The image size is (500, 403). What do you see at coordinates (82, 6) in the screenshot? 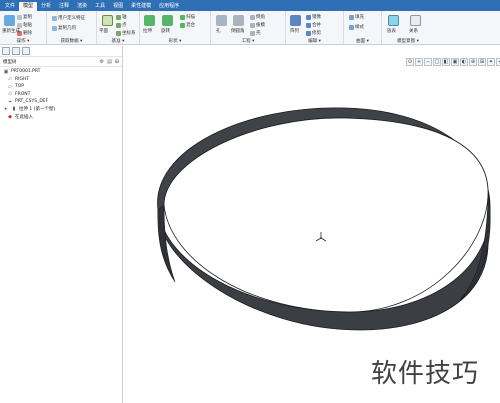
I see `tab-render: 渲染` at bounding box center [82, 6].